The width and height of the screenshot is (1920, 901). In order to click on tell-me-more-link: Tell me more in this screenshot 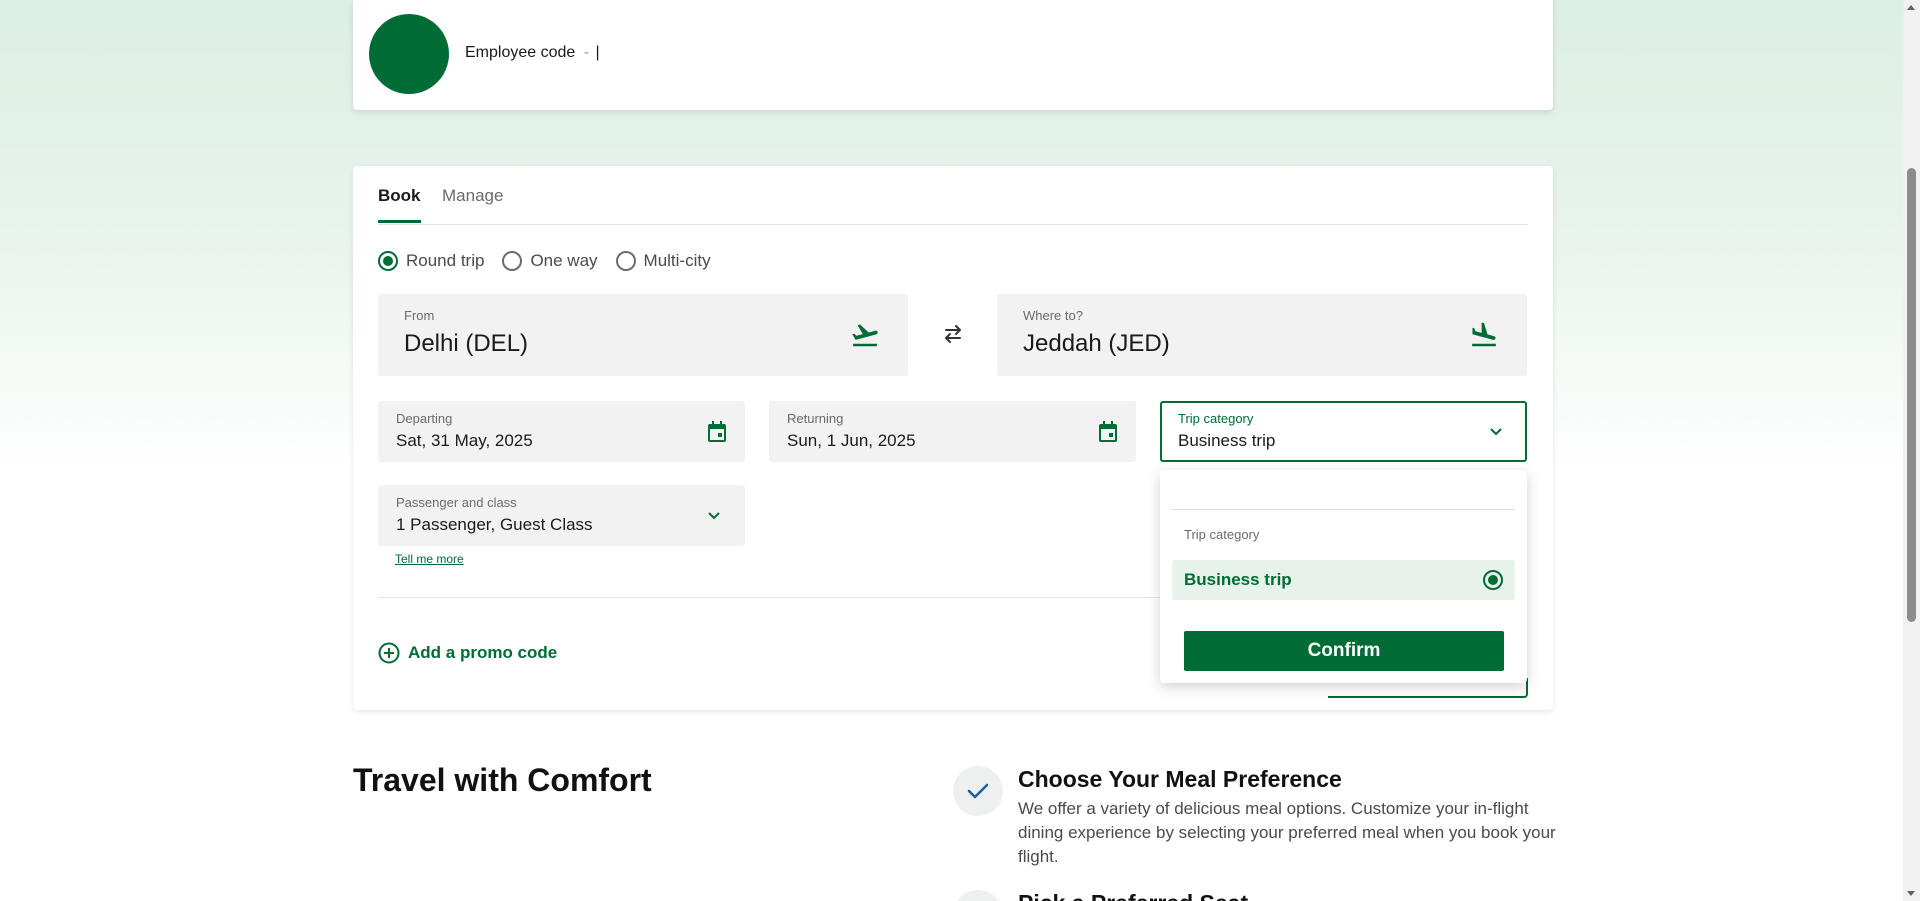, I will do `click(429, 559)`.